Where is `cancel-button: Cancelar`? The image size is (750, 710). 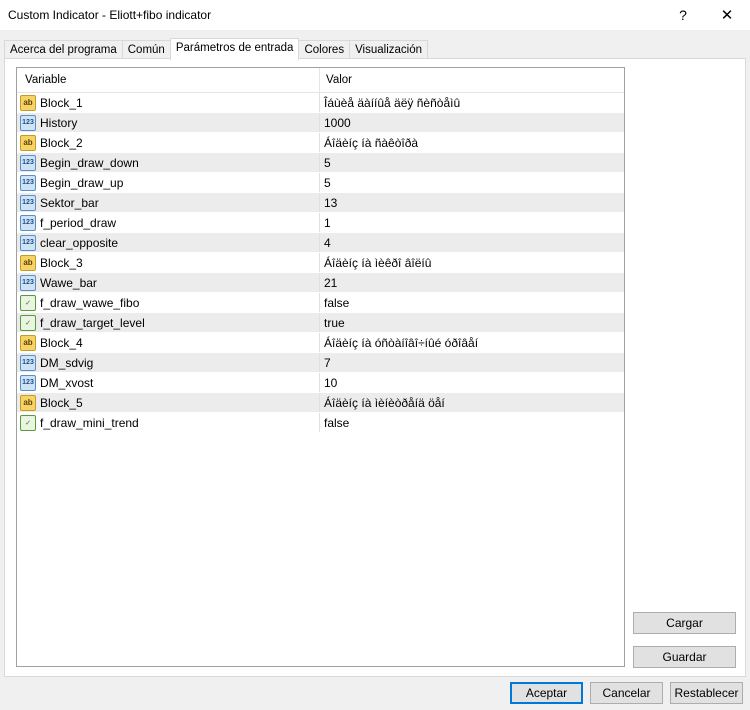
cancel-button: Cancelar is located at coordinates (626, 693).